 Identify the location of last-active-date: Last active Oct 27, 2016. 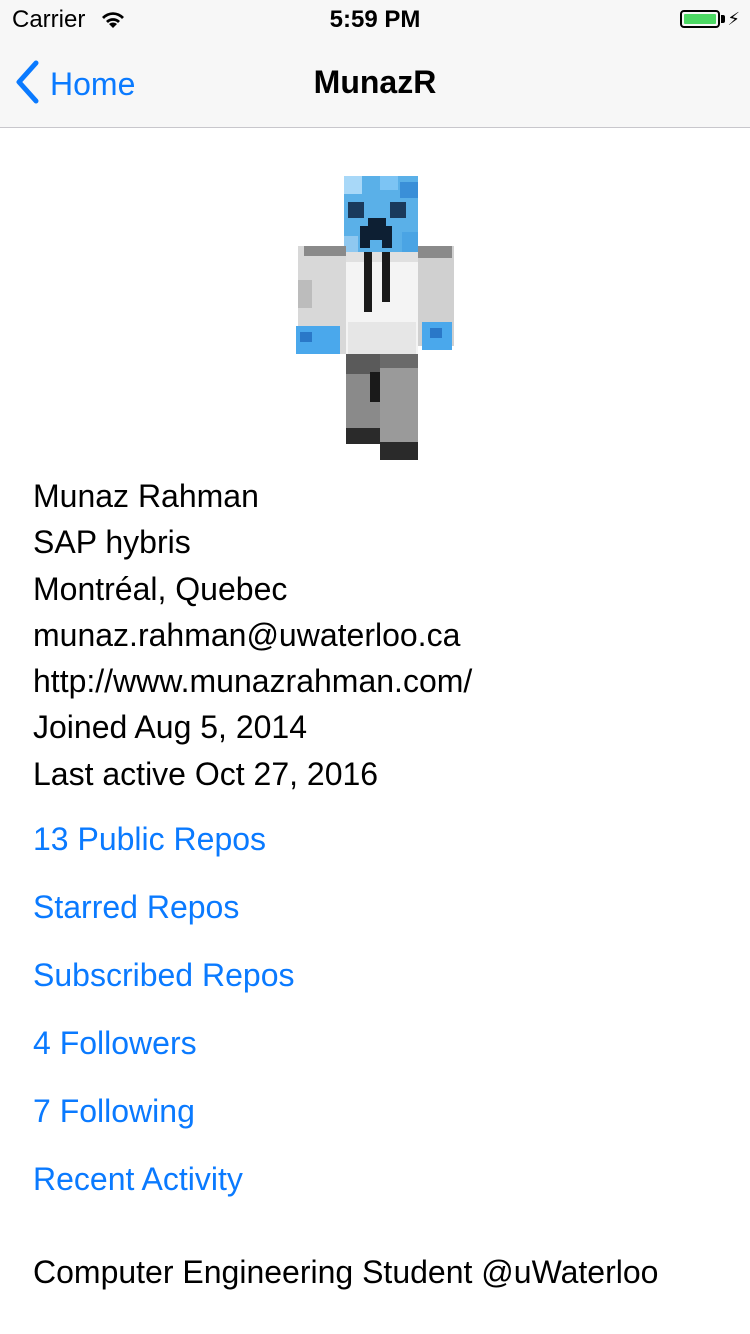
(206, 773).